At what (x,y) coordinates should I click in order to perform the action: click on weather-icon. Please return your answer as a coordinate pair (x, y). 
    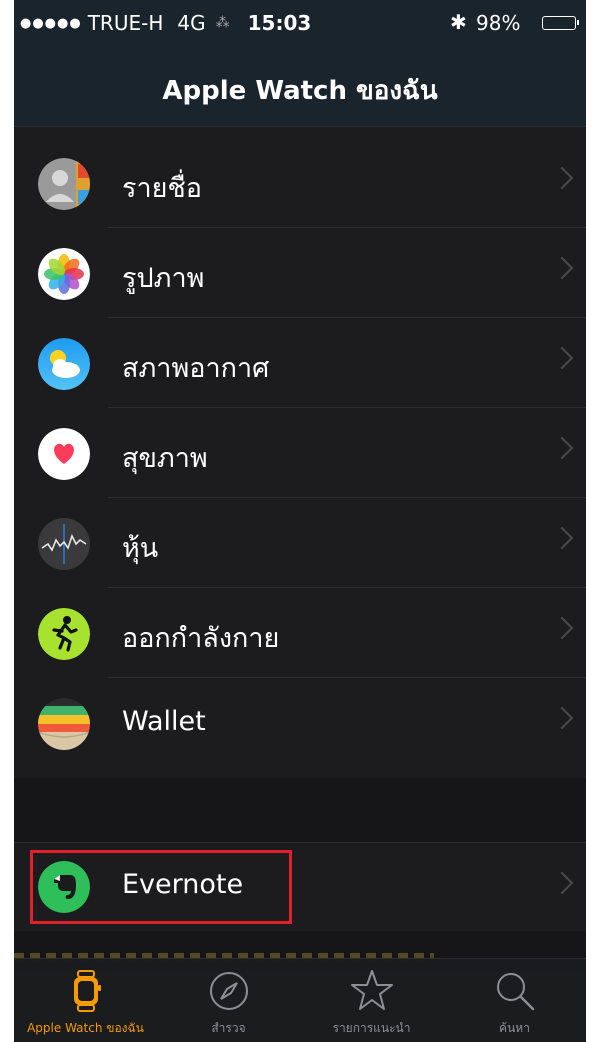
    Looking at the image, I should click on (64, 364).